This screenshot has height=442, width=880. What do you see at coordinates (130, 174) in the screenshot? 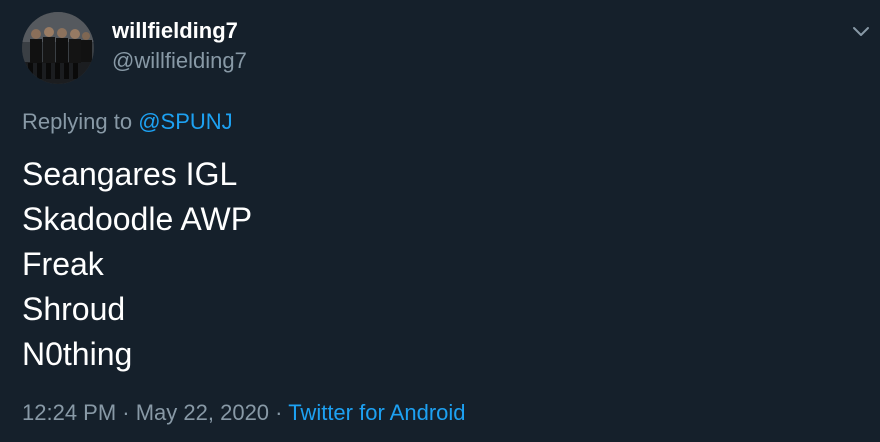
I see `tweet-line: Seangares IGL` at bounding box center [130, 174].